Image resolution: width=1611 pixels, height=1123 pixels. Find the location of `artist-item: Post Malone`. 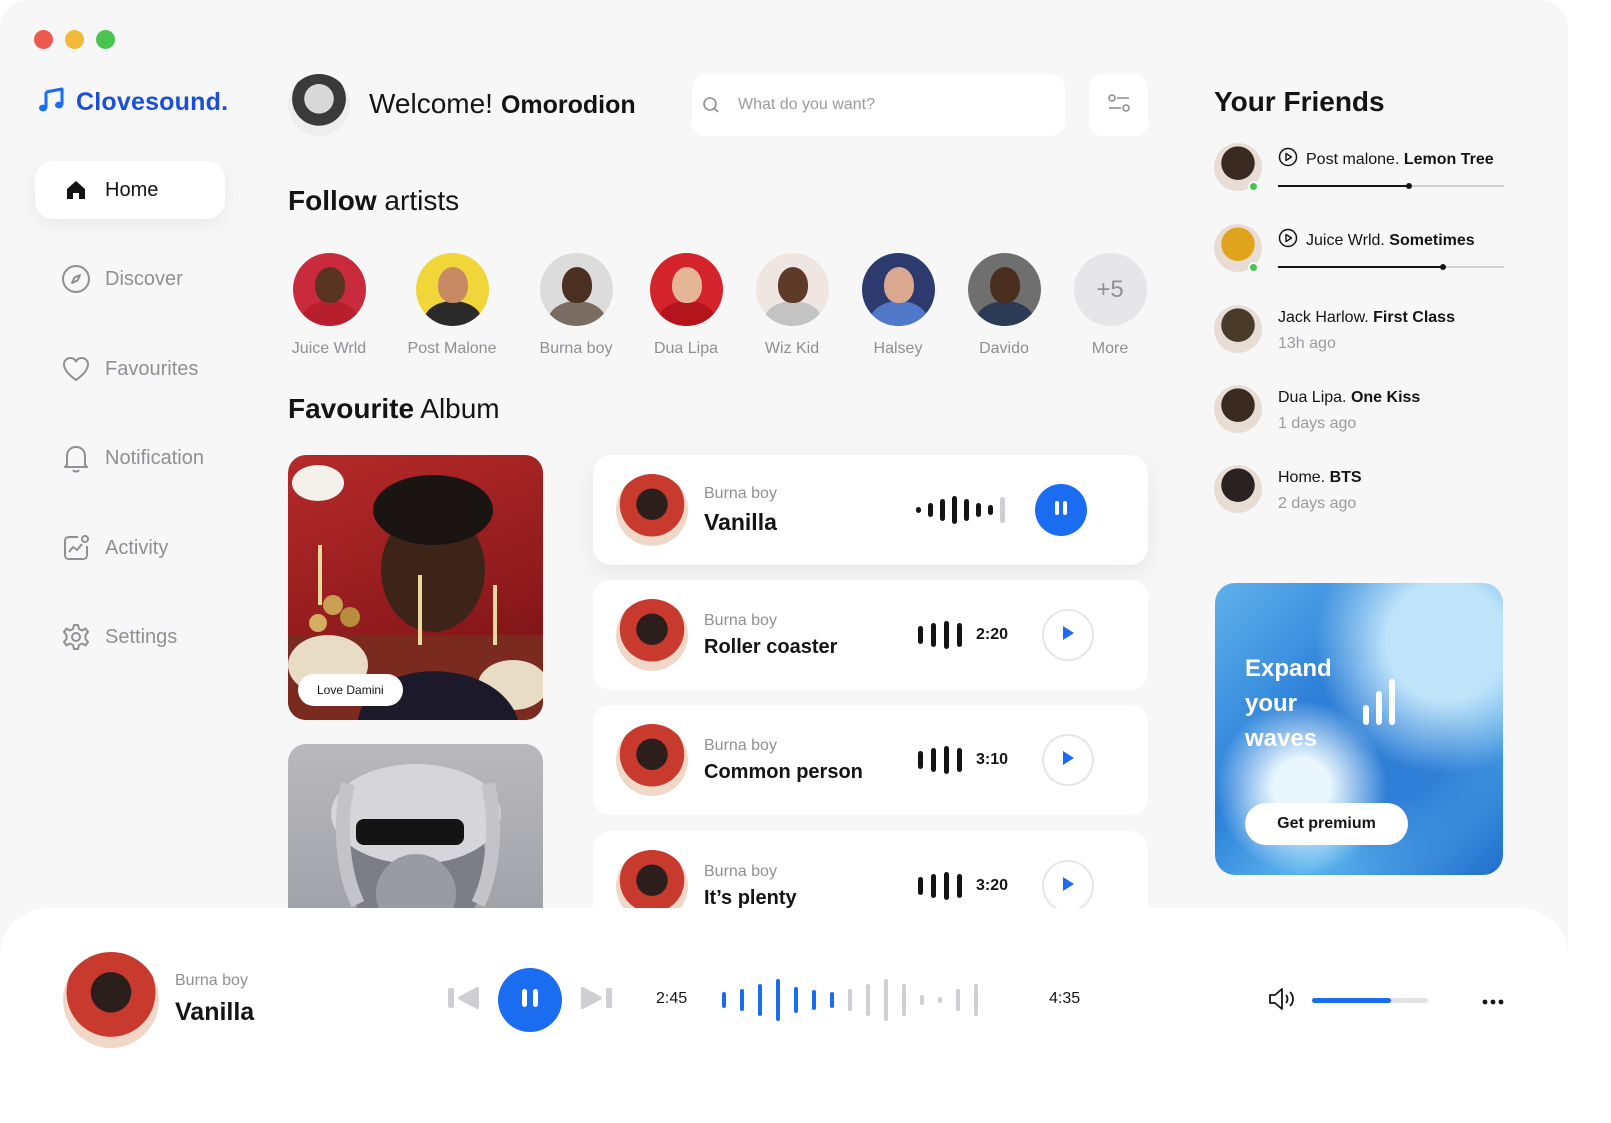

artist-item: Post Malone is located at coordinates (452, 305).